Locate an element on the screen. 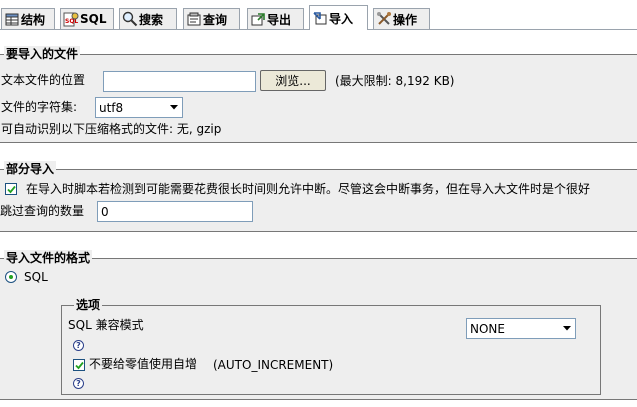  tab-query-label: 查询 is located at coordinates (215, 19).